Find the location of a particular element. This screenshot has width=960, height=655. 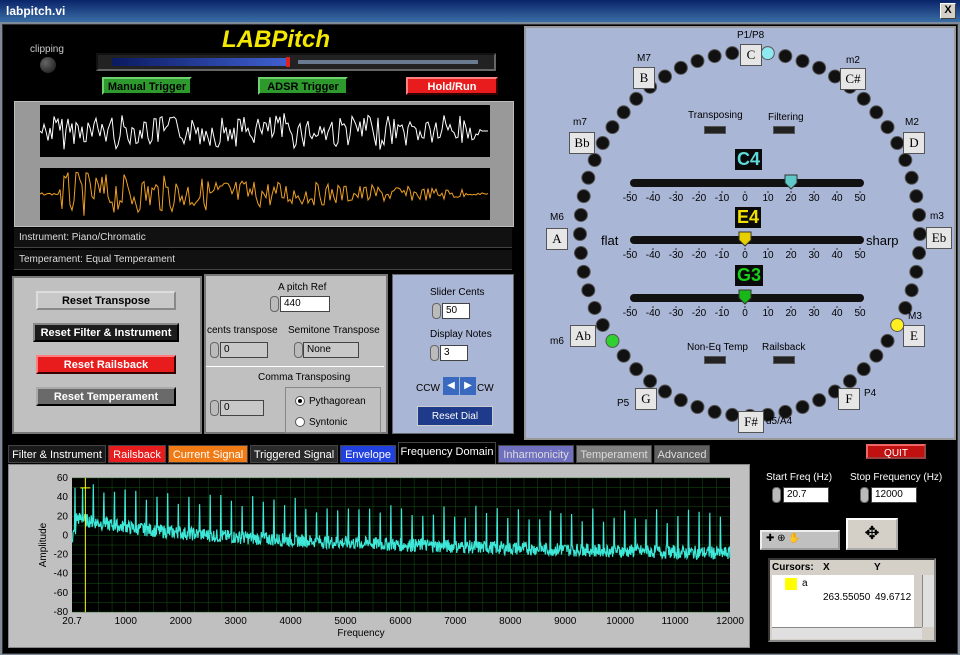

cursor-vscroll is located at coordinates (928, 601).